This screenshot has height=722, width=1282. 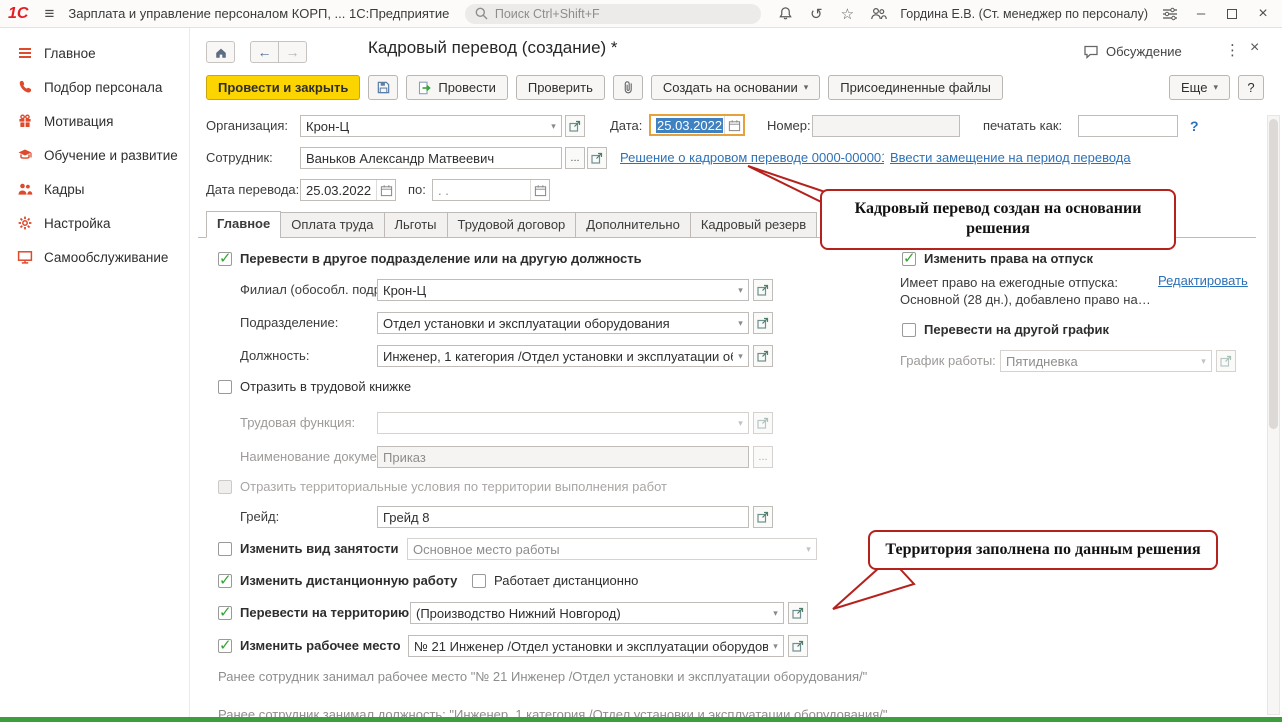 I want to click on change-schedule-checkbox, so click(x=909, y=330).